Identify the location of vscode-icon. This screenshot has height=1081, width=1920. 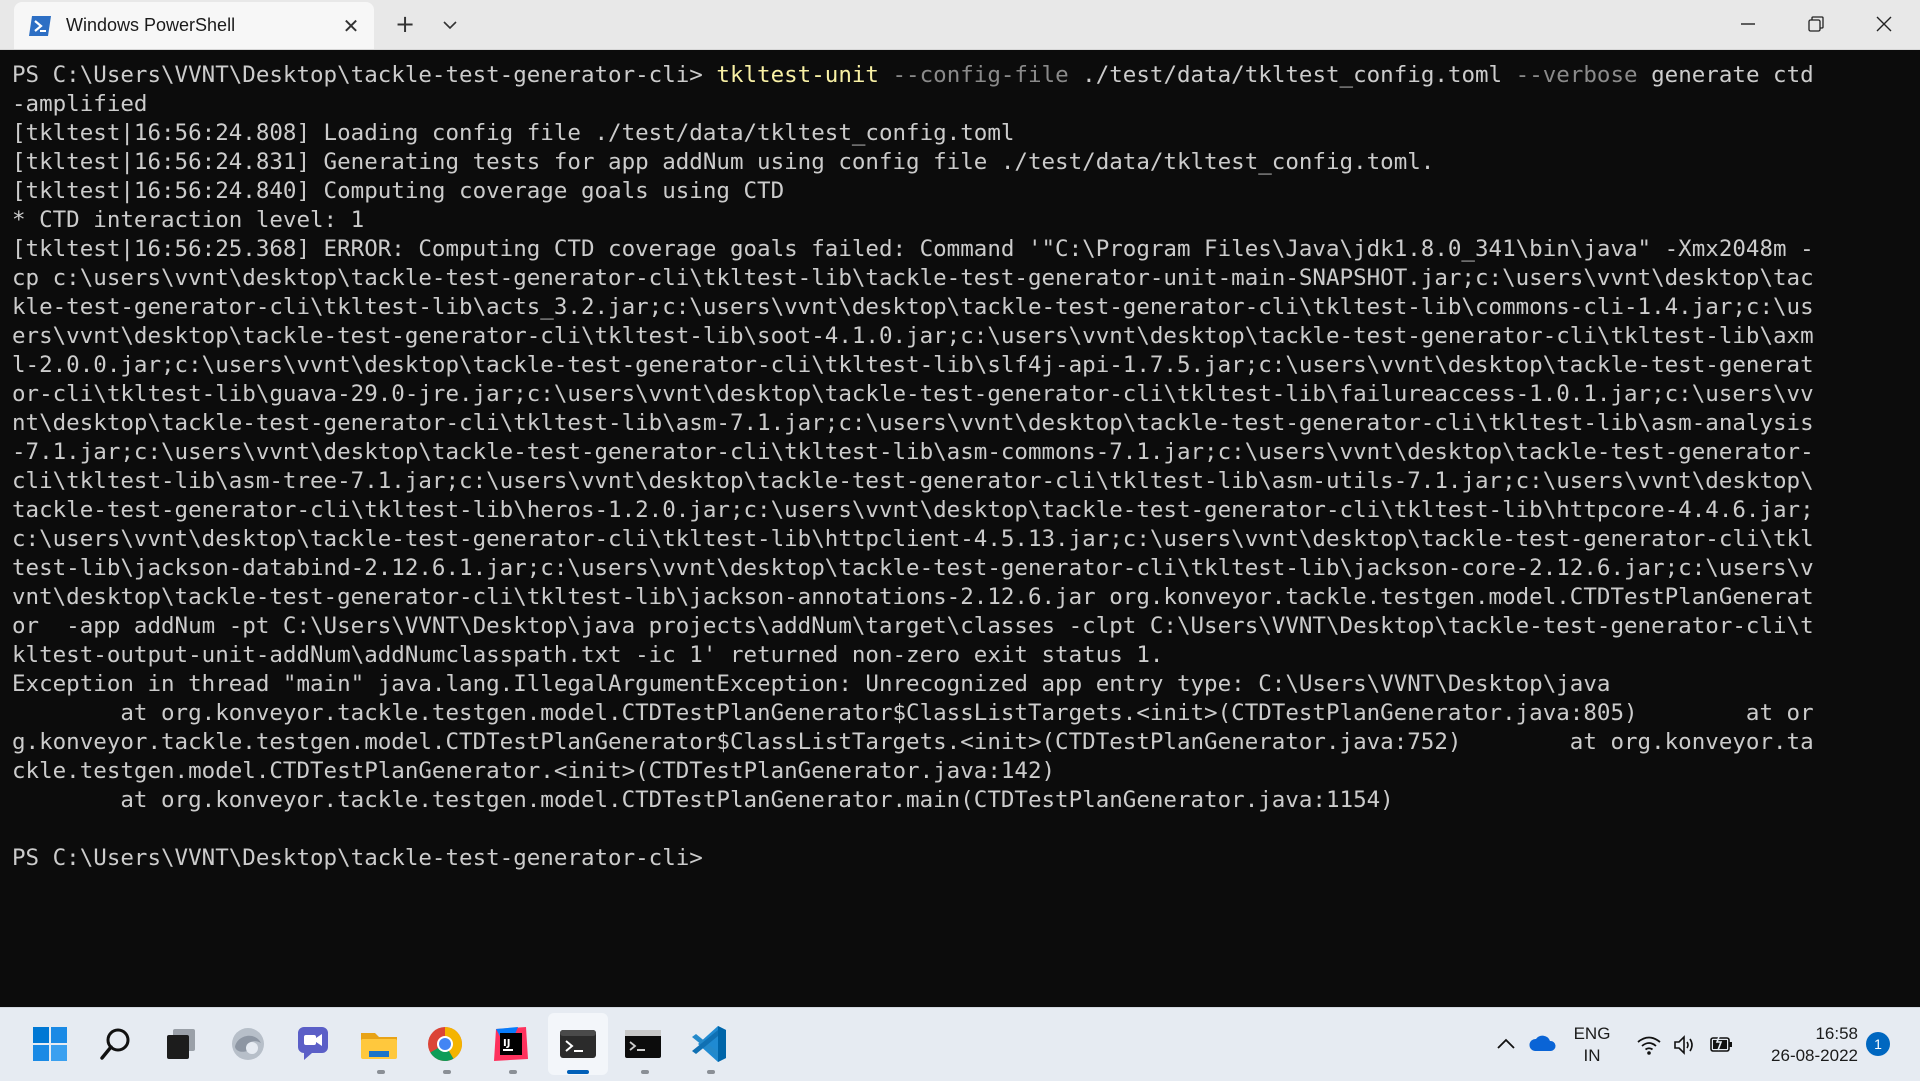
(709, 1044).